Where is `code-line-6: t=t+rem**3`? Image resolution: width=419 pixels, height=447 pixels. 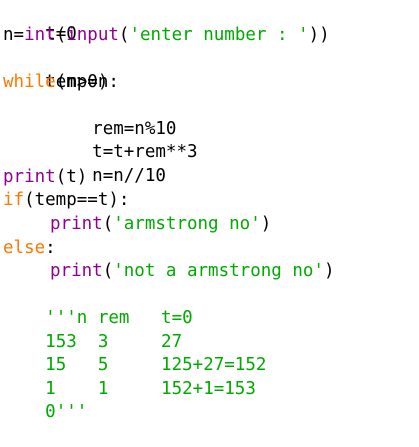 code-line-6: t=t+rem**3 is located at coordinates (100, 140).